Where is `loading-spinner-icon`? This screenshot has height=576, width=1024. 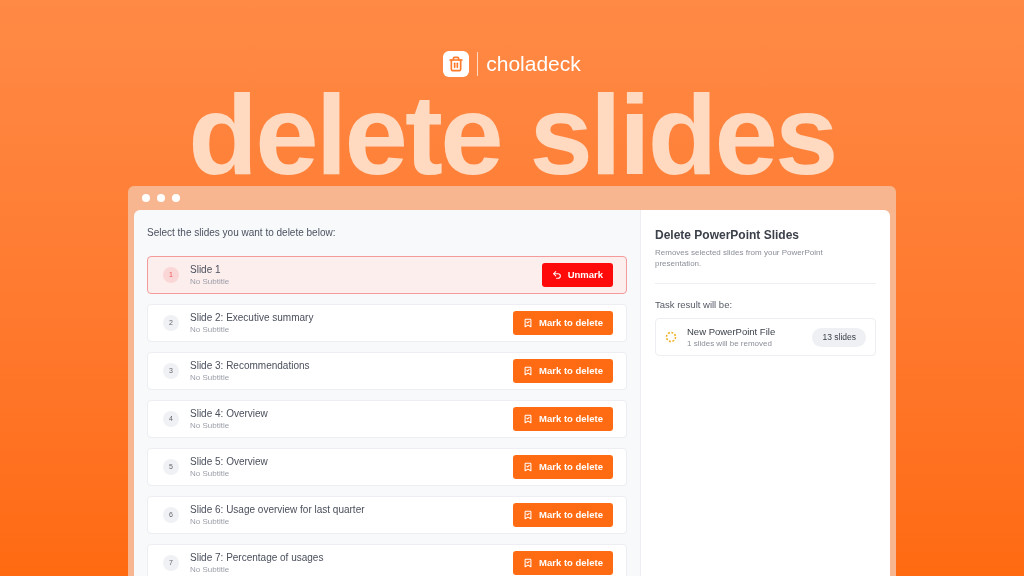
loading-spinner-icon is located at coordinates (671, 337).